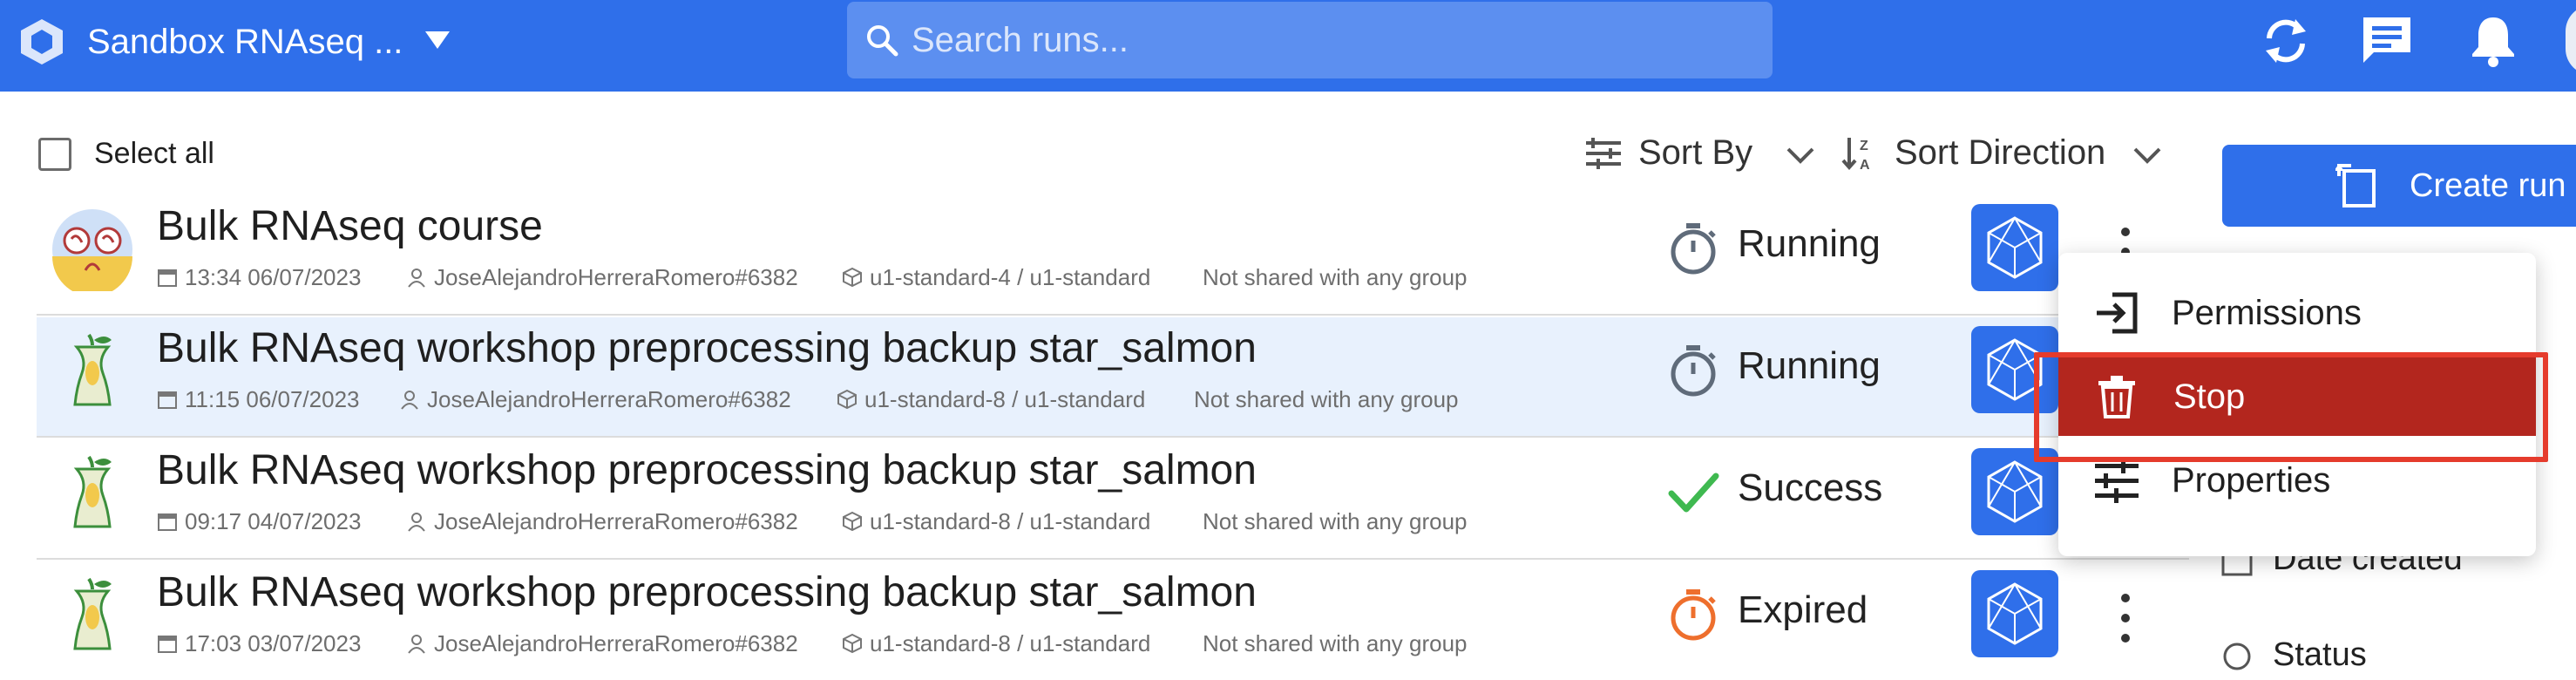  Describe the element at coordinates (2286, 41) in the screenshot. I see `refresh-icon` at that location.